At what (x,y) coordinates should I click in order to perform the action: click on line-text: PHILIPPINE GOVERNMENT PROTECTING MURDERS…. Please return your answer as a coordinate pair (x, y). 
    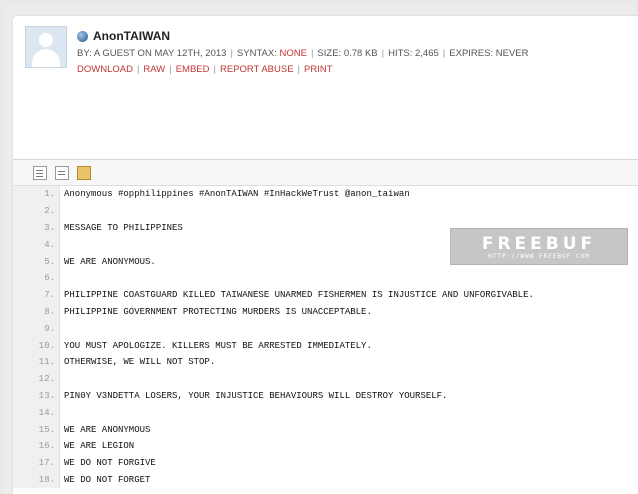
    Looking at the image, I should click on (218, 311).